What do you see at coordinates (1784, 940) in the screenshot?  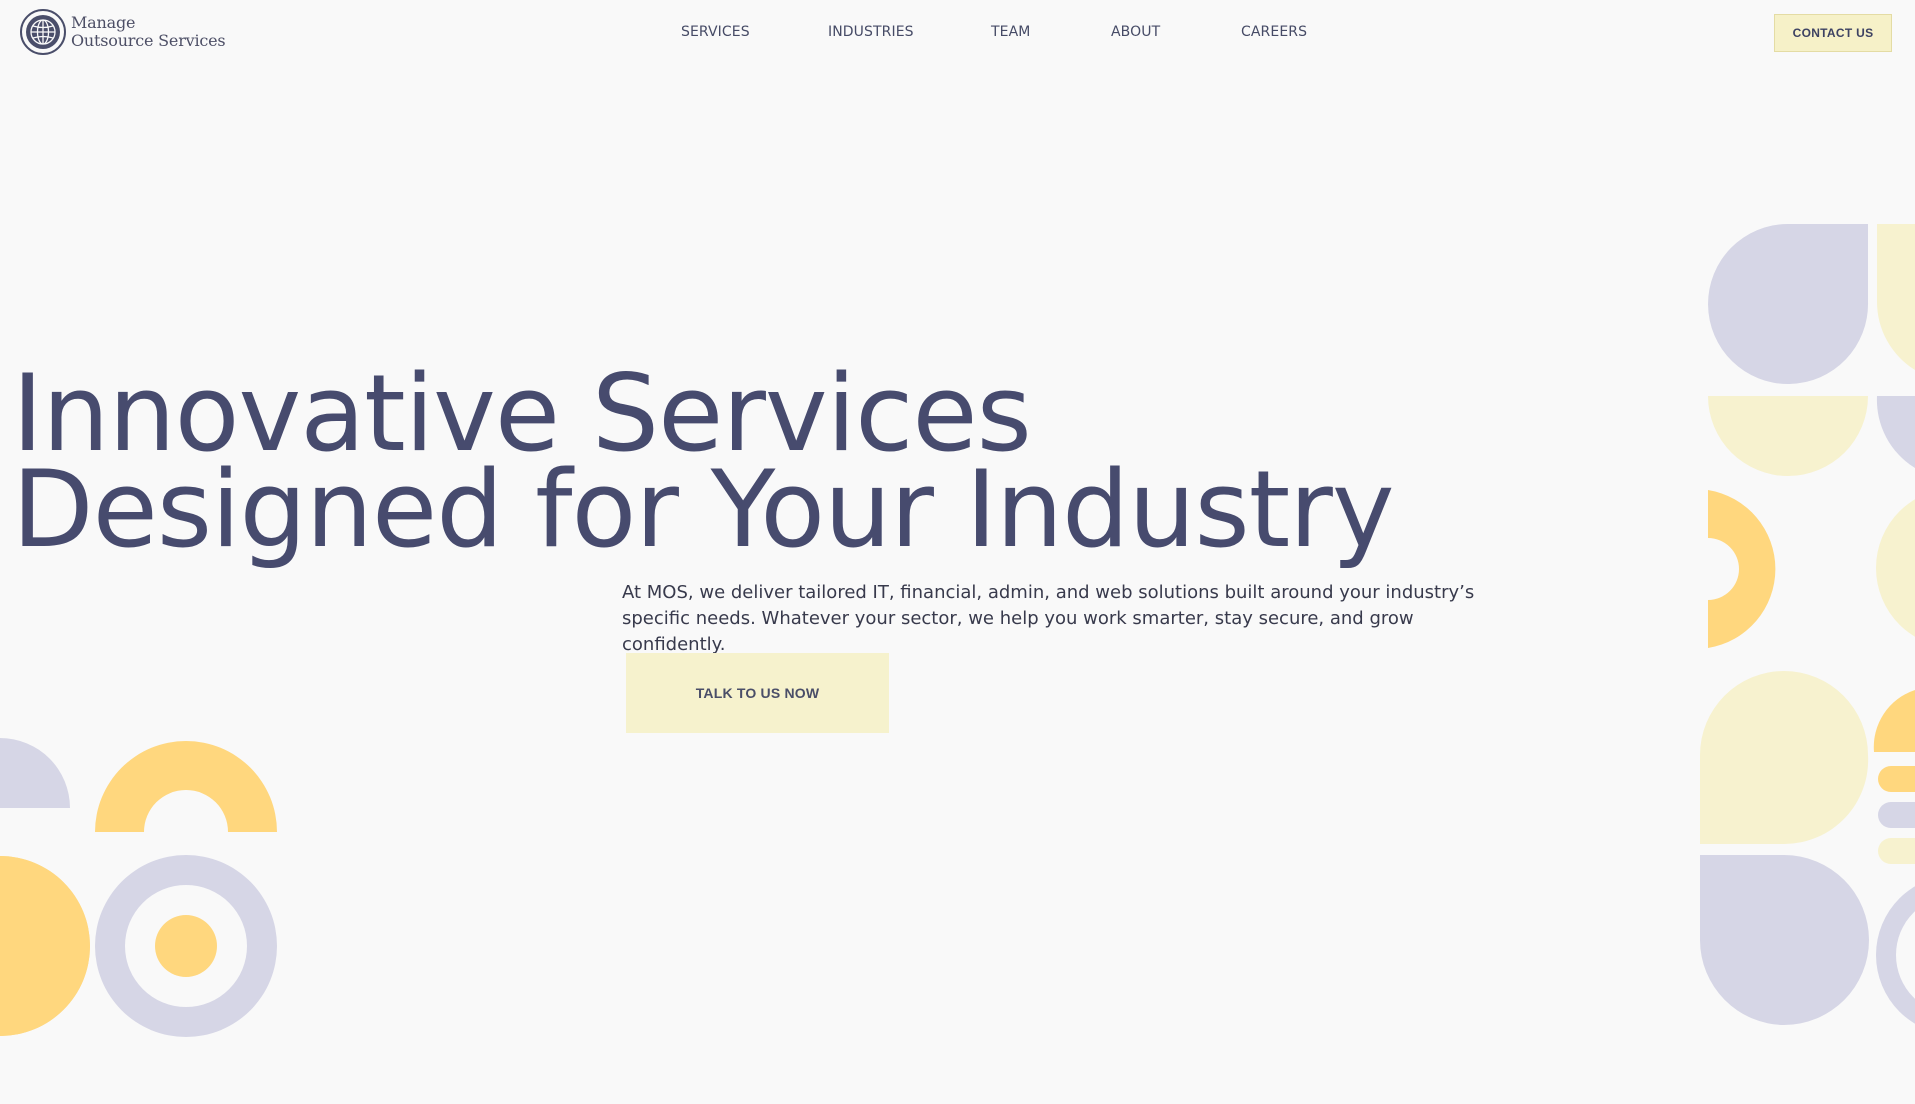 I see `lavender-d-shape` at bounding box center [1784, 940].